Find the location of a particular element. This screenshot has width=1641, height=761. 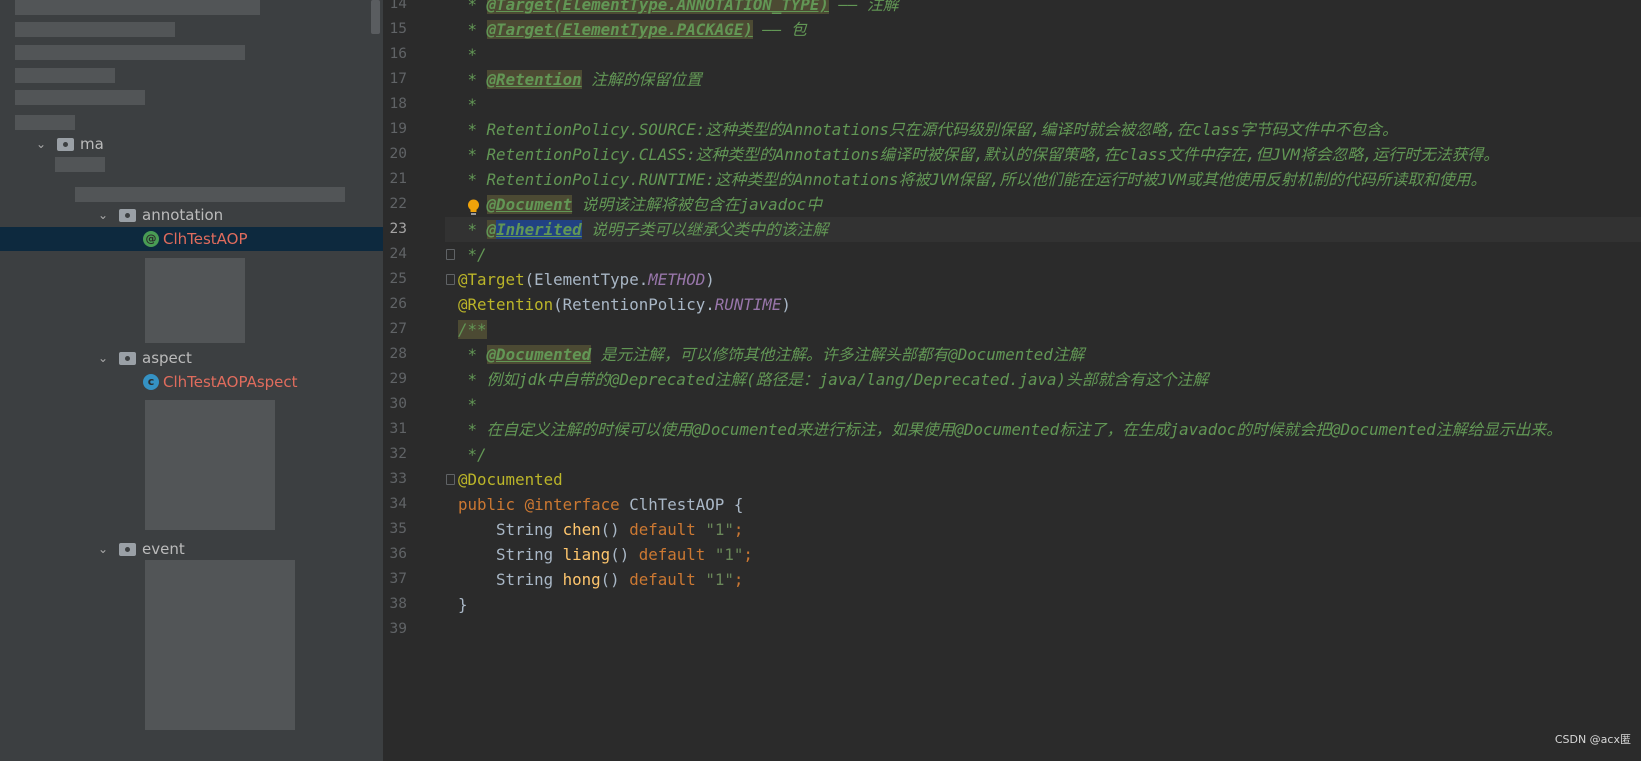

line-number: 14 is located at coordinates (398, 6).